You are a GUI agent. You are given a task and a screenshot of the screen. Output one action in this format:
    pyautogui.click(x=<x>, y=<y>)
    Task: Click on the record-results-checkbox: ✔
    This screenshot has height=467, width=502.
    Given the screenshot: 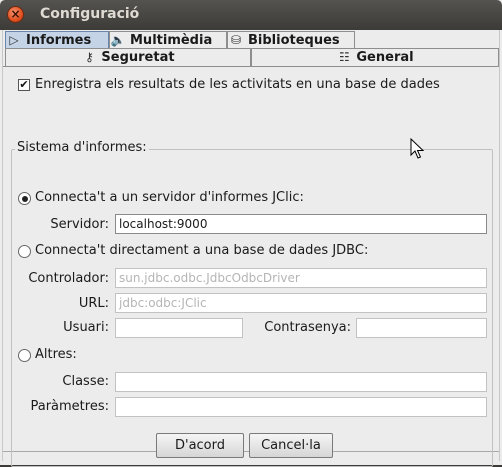 What is the action you would take?
    pyautogui.click(x=24, y=85)
    